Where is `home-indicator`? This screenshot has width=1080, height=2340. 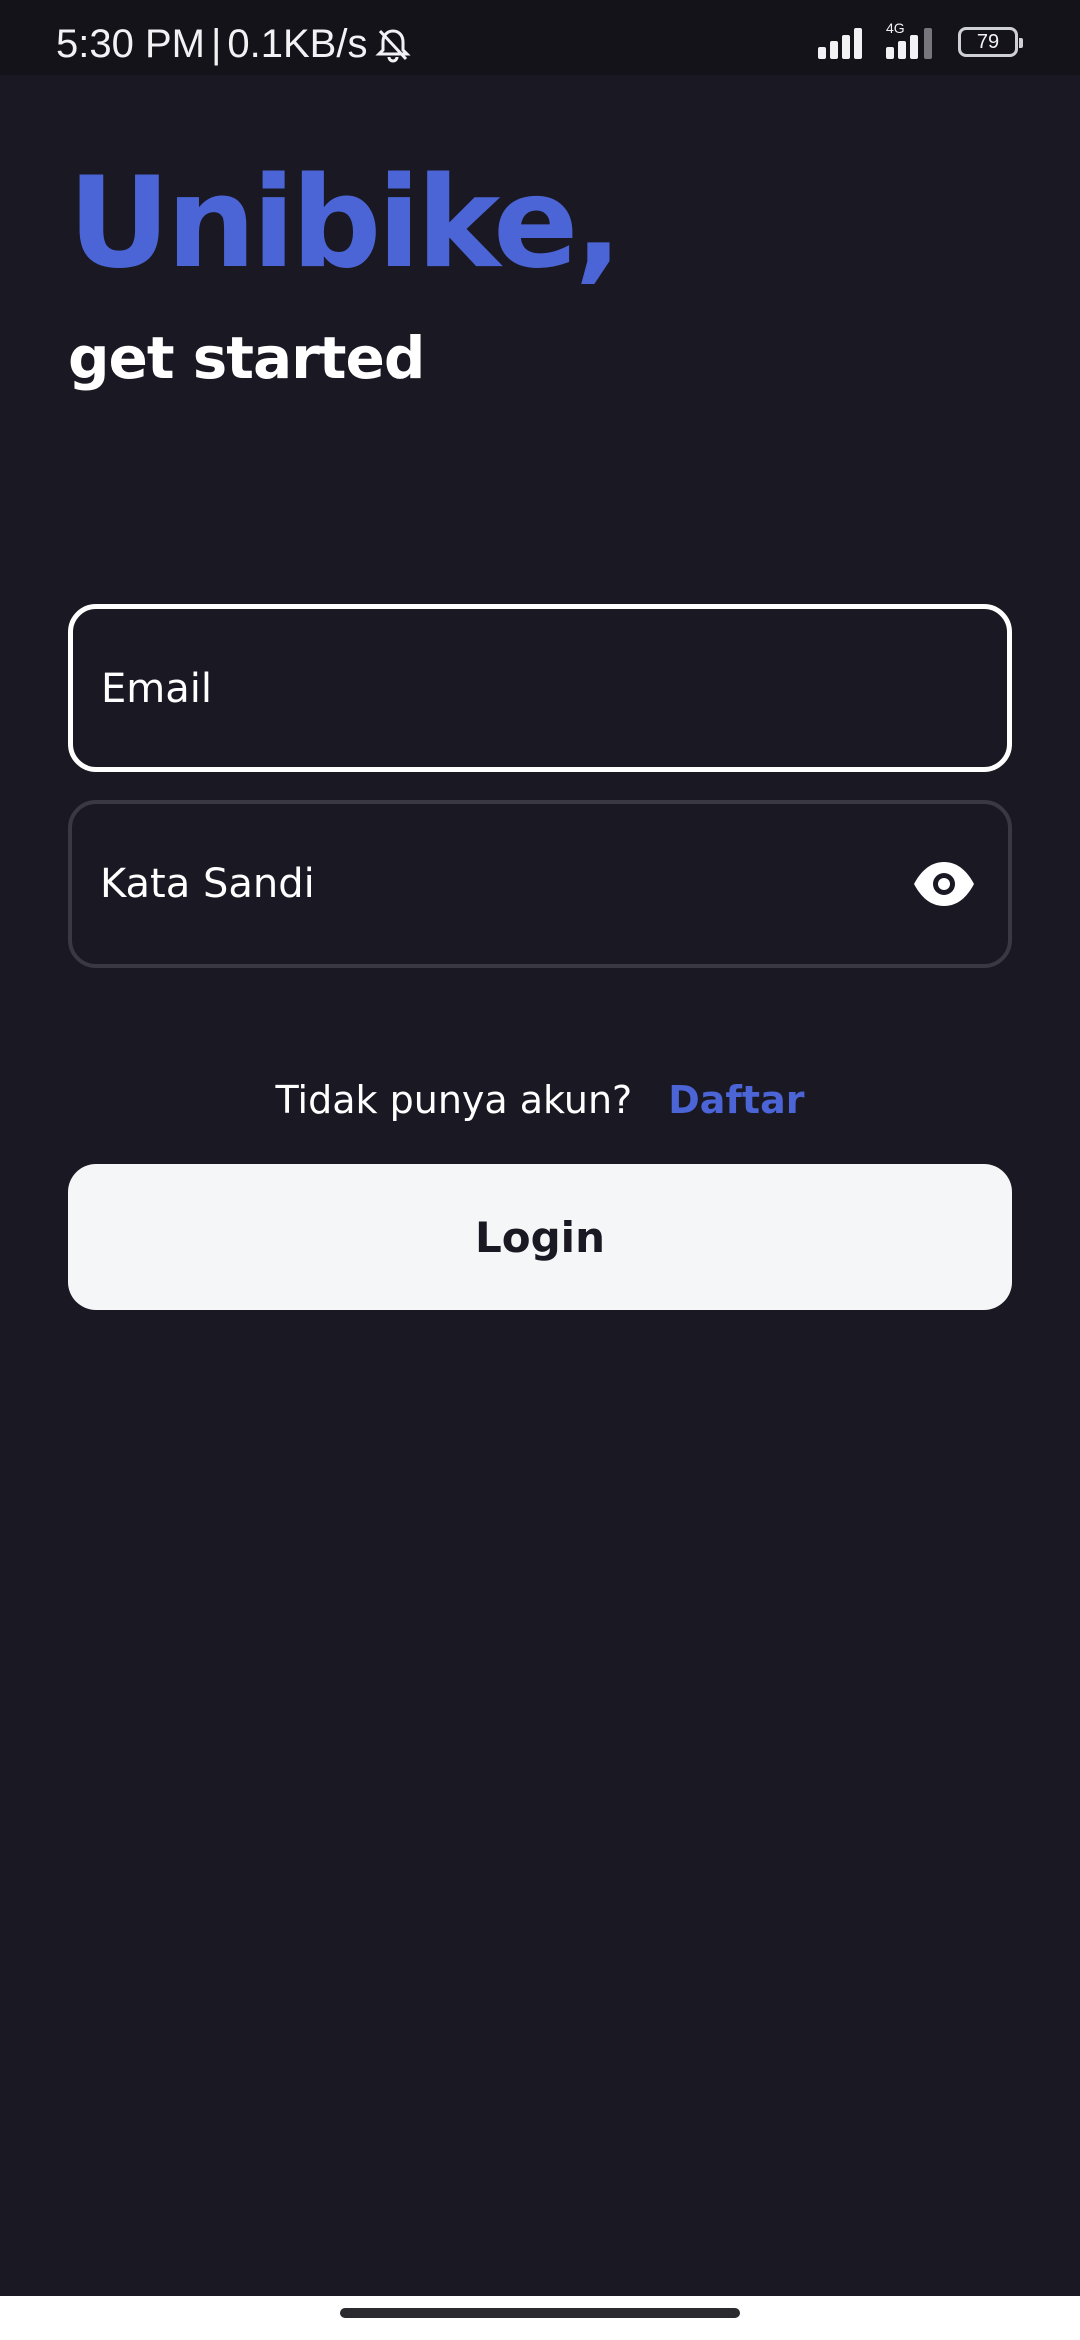
home-indicator is located at coordinates (540, 2313).